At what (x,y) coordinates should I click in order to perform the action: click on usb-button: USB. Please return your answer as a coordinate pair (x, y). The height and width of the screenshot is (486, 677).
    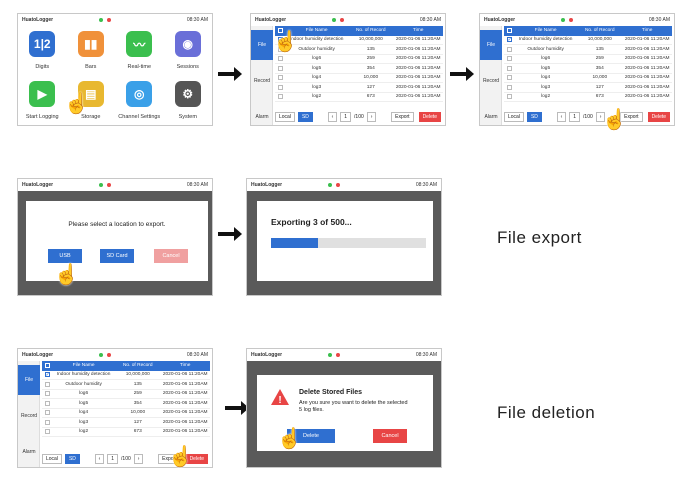
    Looking at the image, I should click on (65, 256).